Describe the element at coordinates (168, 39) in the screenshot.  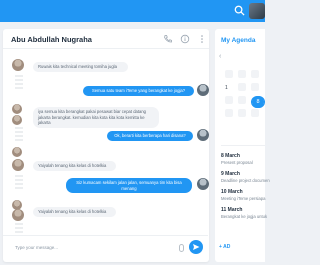
I see `phone-icon` at that location.